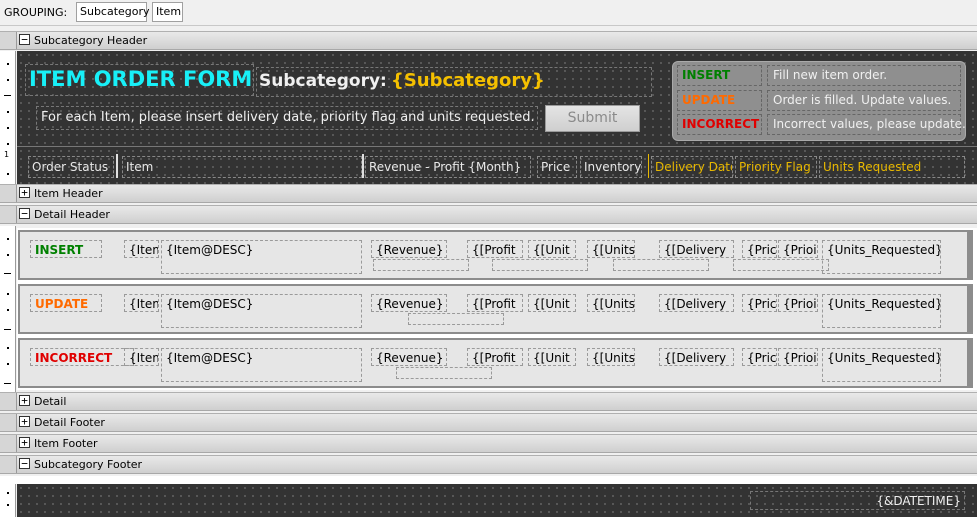 The image size is (977, 517). I want to click on col-item: Item, so click(242, 167).